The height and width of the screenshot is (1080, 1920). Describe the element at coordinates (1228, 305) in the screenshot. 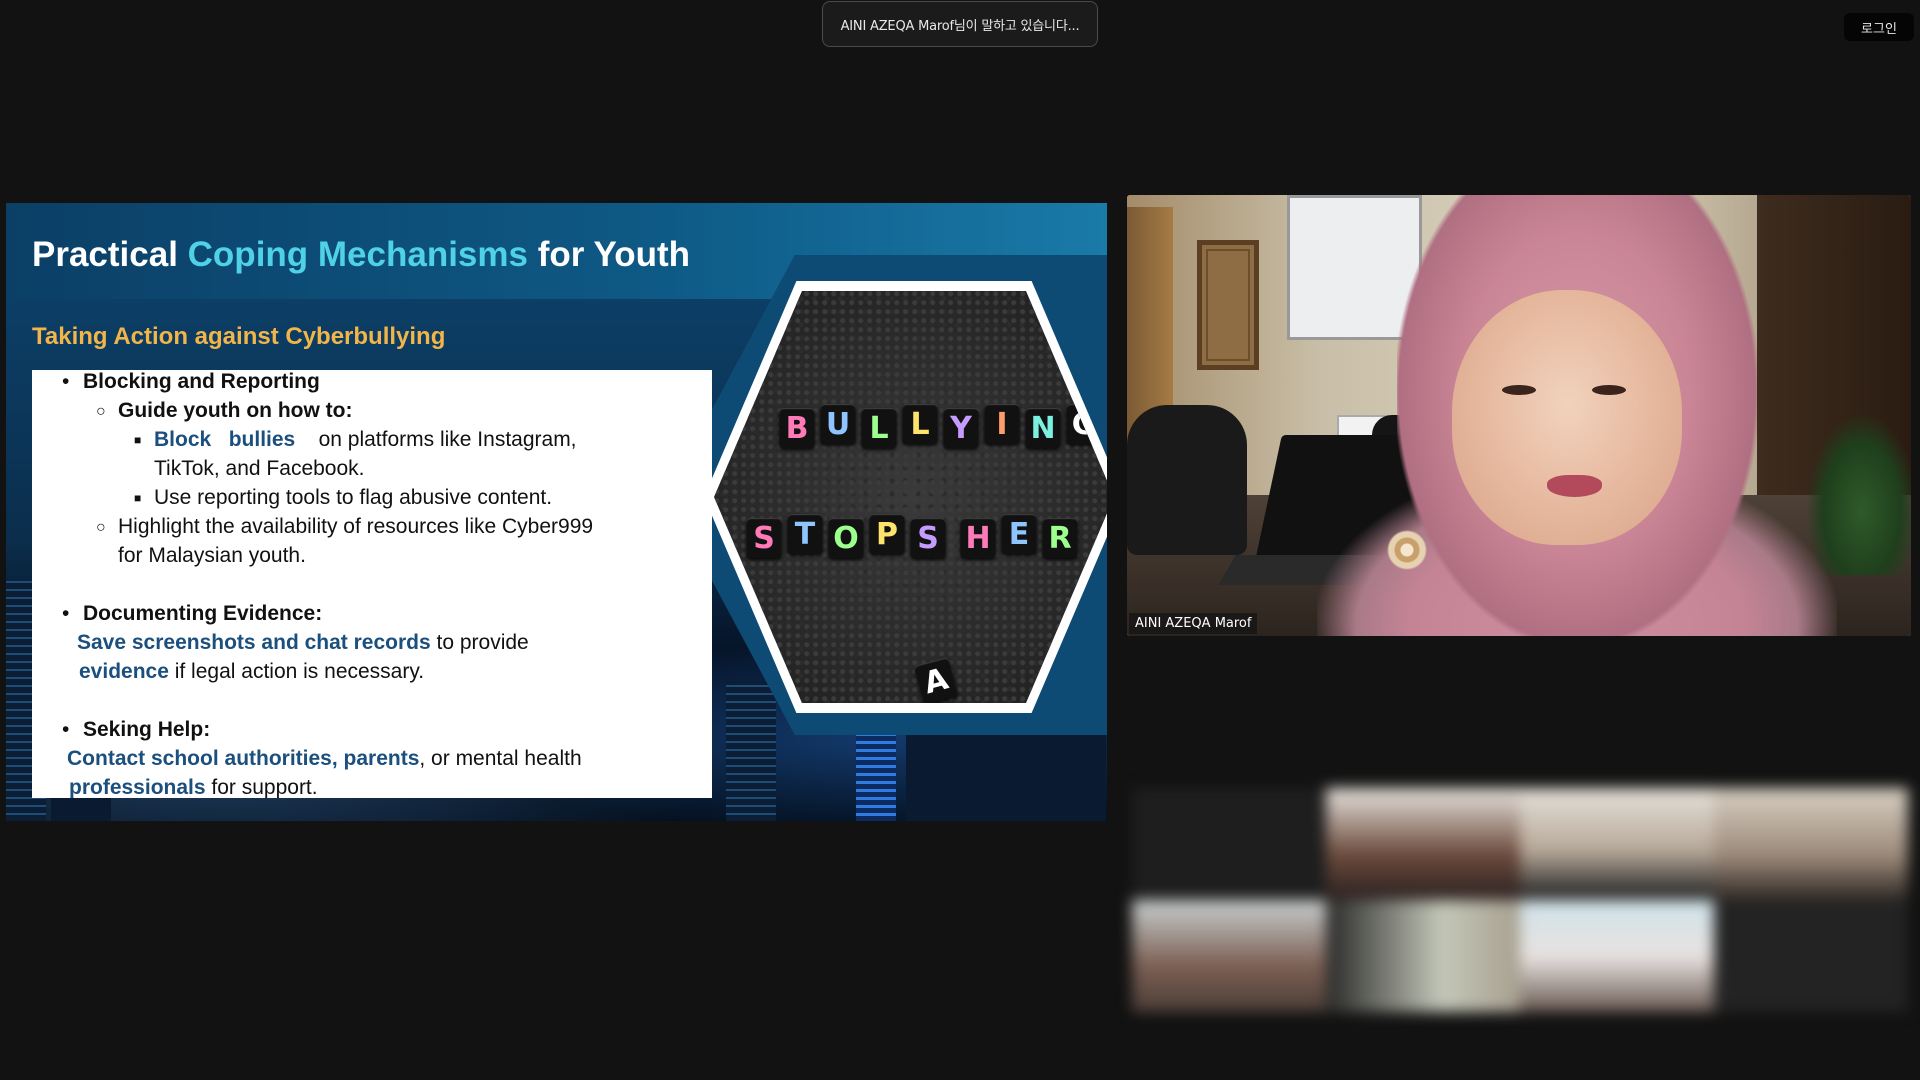

I see `video-door-panel` at that location.